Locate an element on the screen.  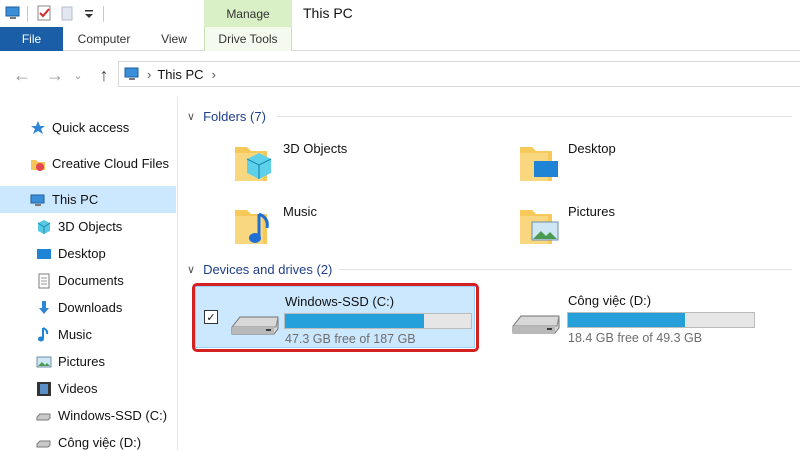
drive-free-space: 18.4 GB free of 49.3 GB is located at coordinates (635, 338).